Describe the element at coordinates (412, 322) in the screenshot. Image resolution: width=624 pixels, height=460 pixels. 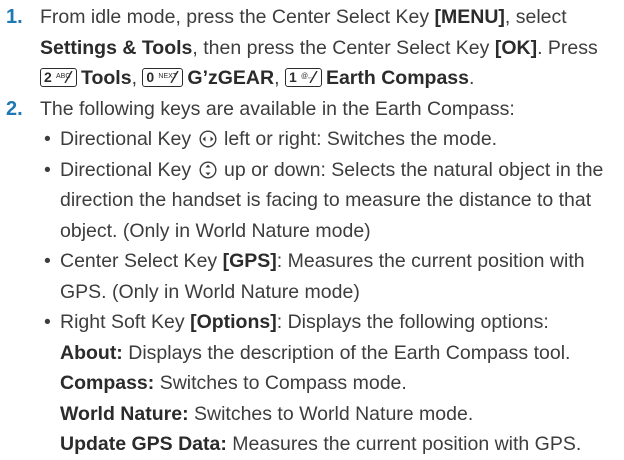
I see `item-text: : Displays the following options:` at that location.